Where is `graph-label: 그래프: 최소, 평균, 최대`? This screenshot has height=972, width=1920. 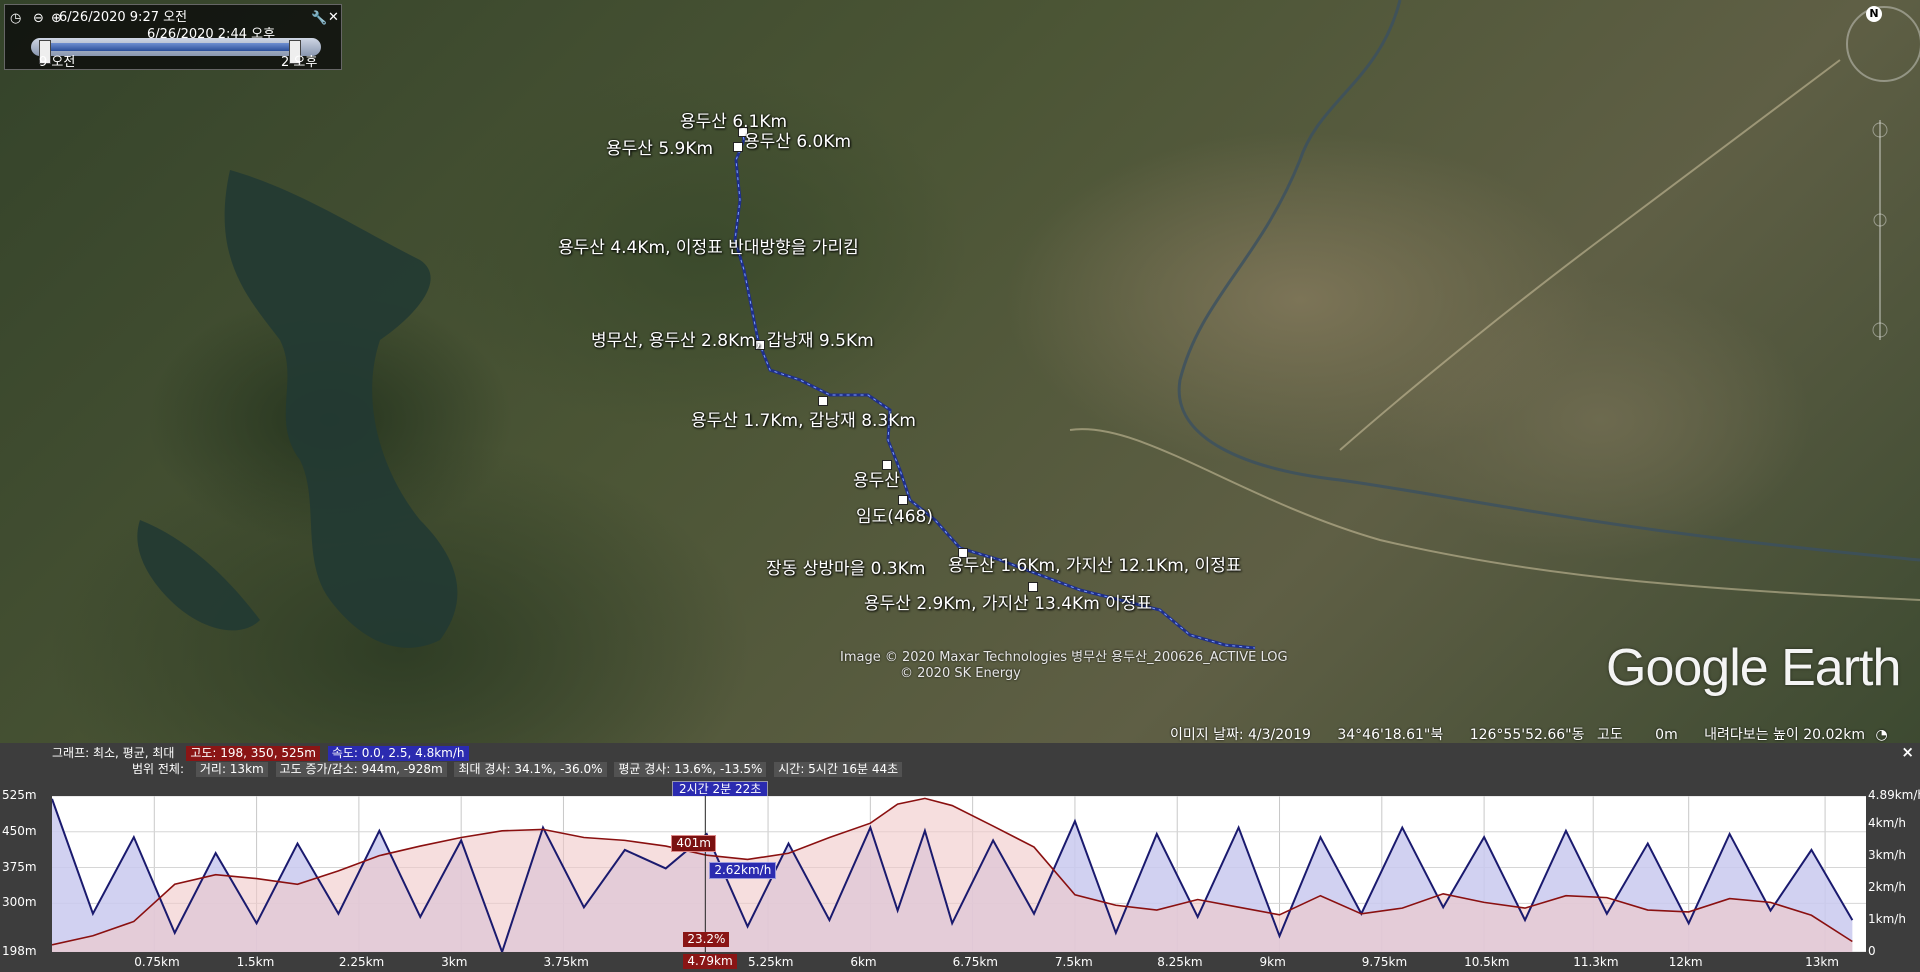 graph-label: 그래프: 최소, 평균, 최대 is located at coordinates (113, 753).